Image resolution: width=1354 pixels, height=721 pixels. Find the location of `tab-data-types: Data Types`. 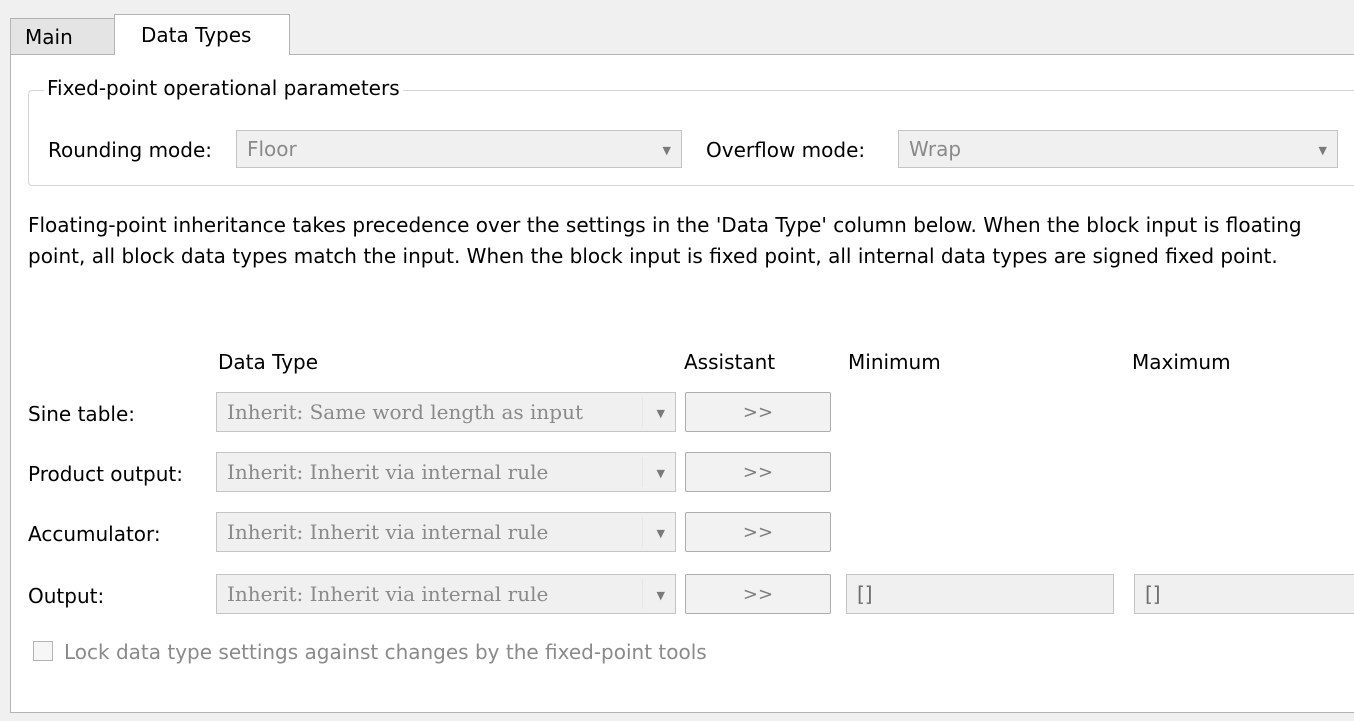

tab-data-types: Data Types is located at coordinates (202, 34).